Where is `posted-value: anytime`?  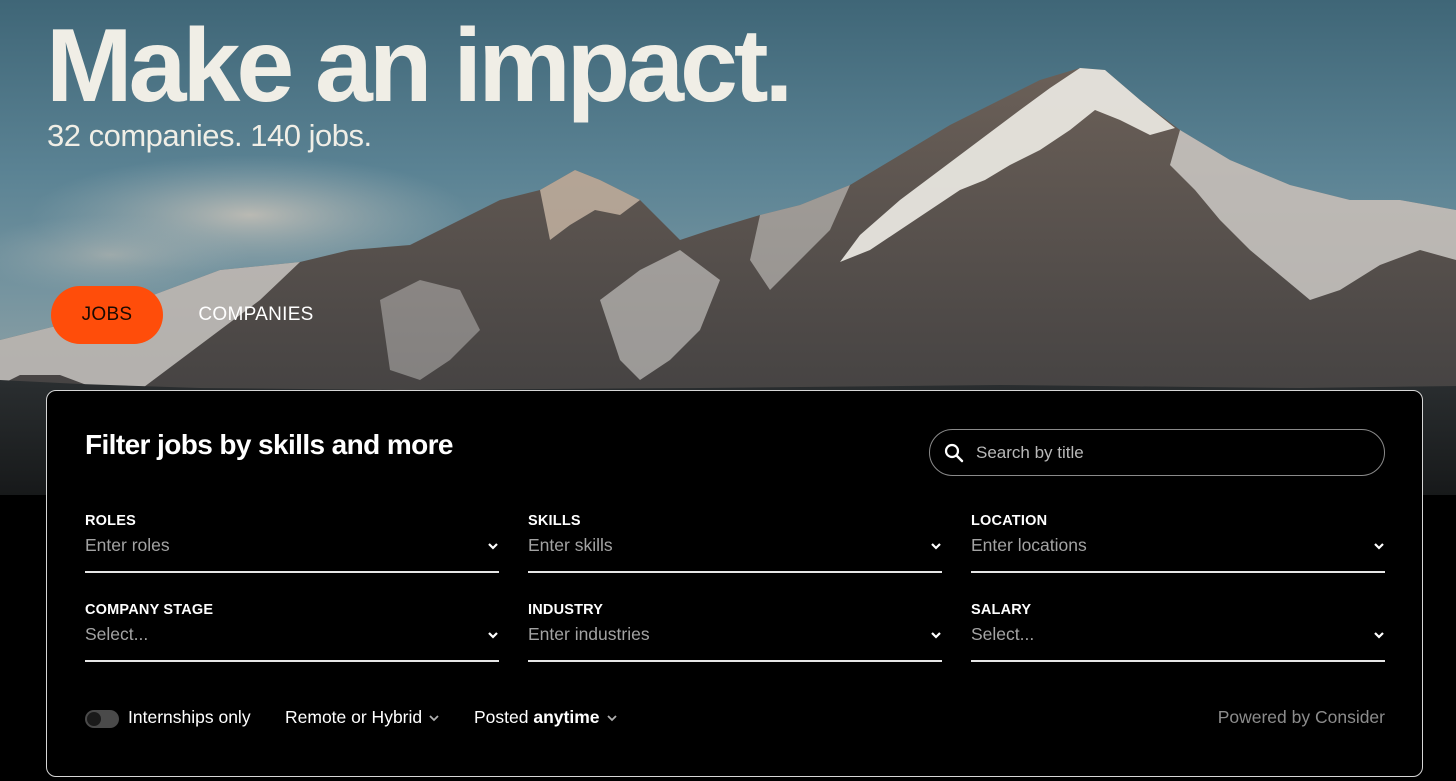
posted-value: anytime is located at coordinates (566, 717).